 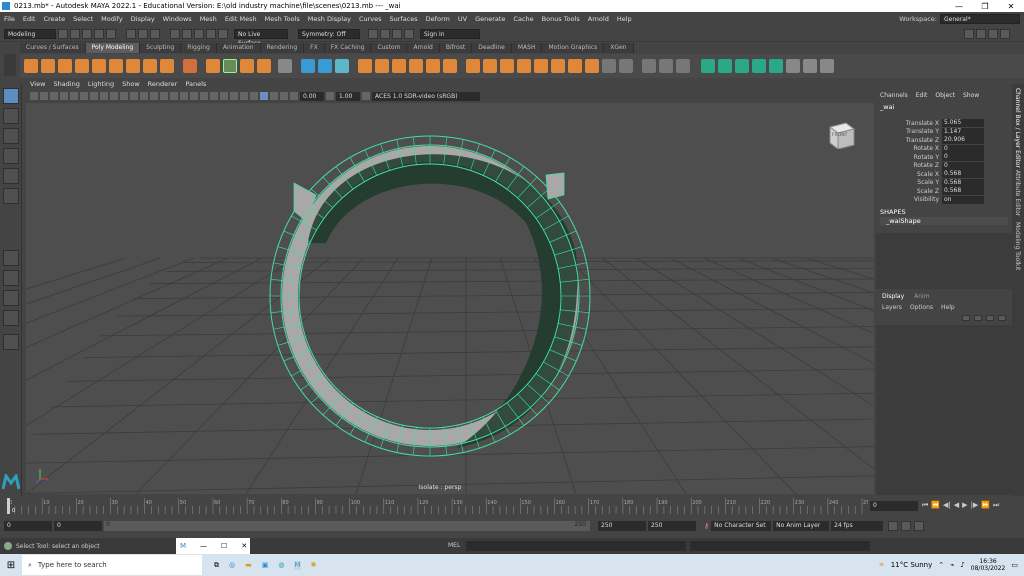 What do you see at coordinates (224, 96) in the screenshot?
I see `ambient-occlusion-icon` at bounding box center [224, 96].